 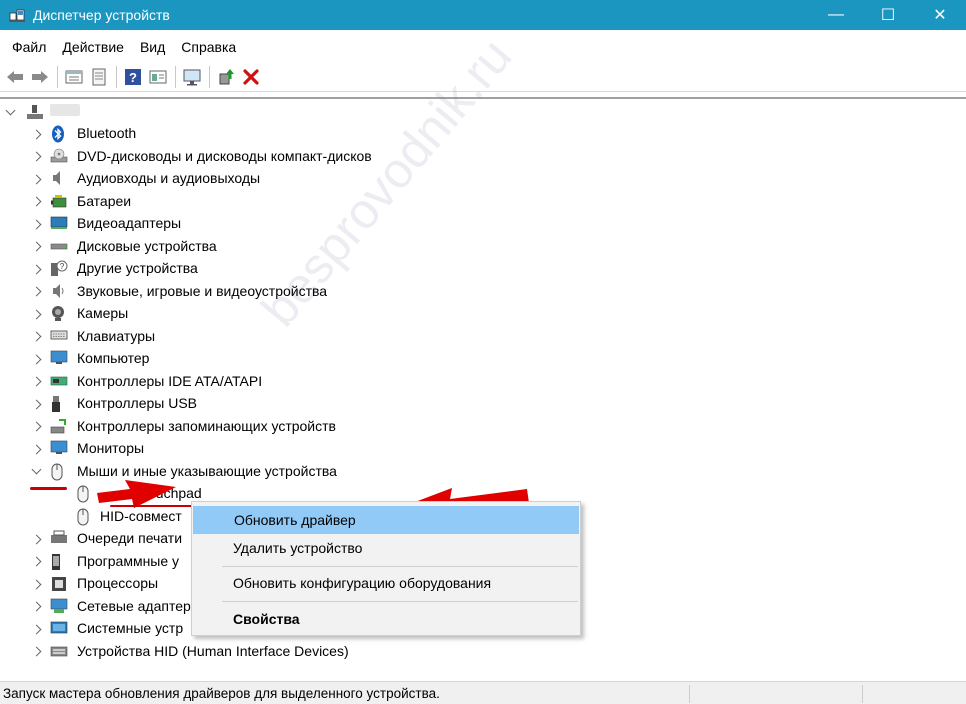 I want to click on tree-item-label: Контроллеры запоминающих устройств, so click(x=206, y=425).